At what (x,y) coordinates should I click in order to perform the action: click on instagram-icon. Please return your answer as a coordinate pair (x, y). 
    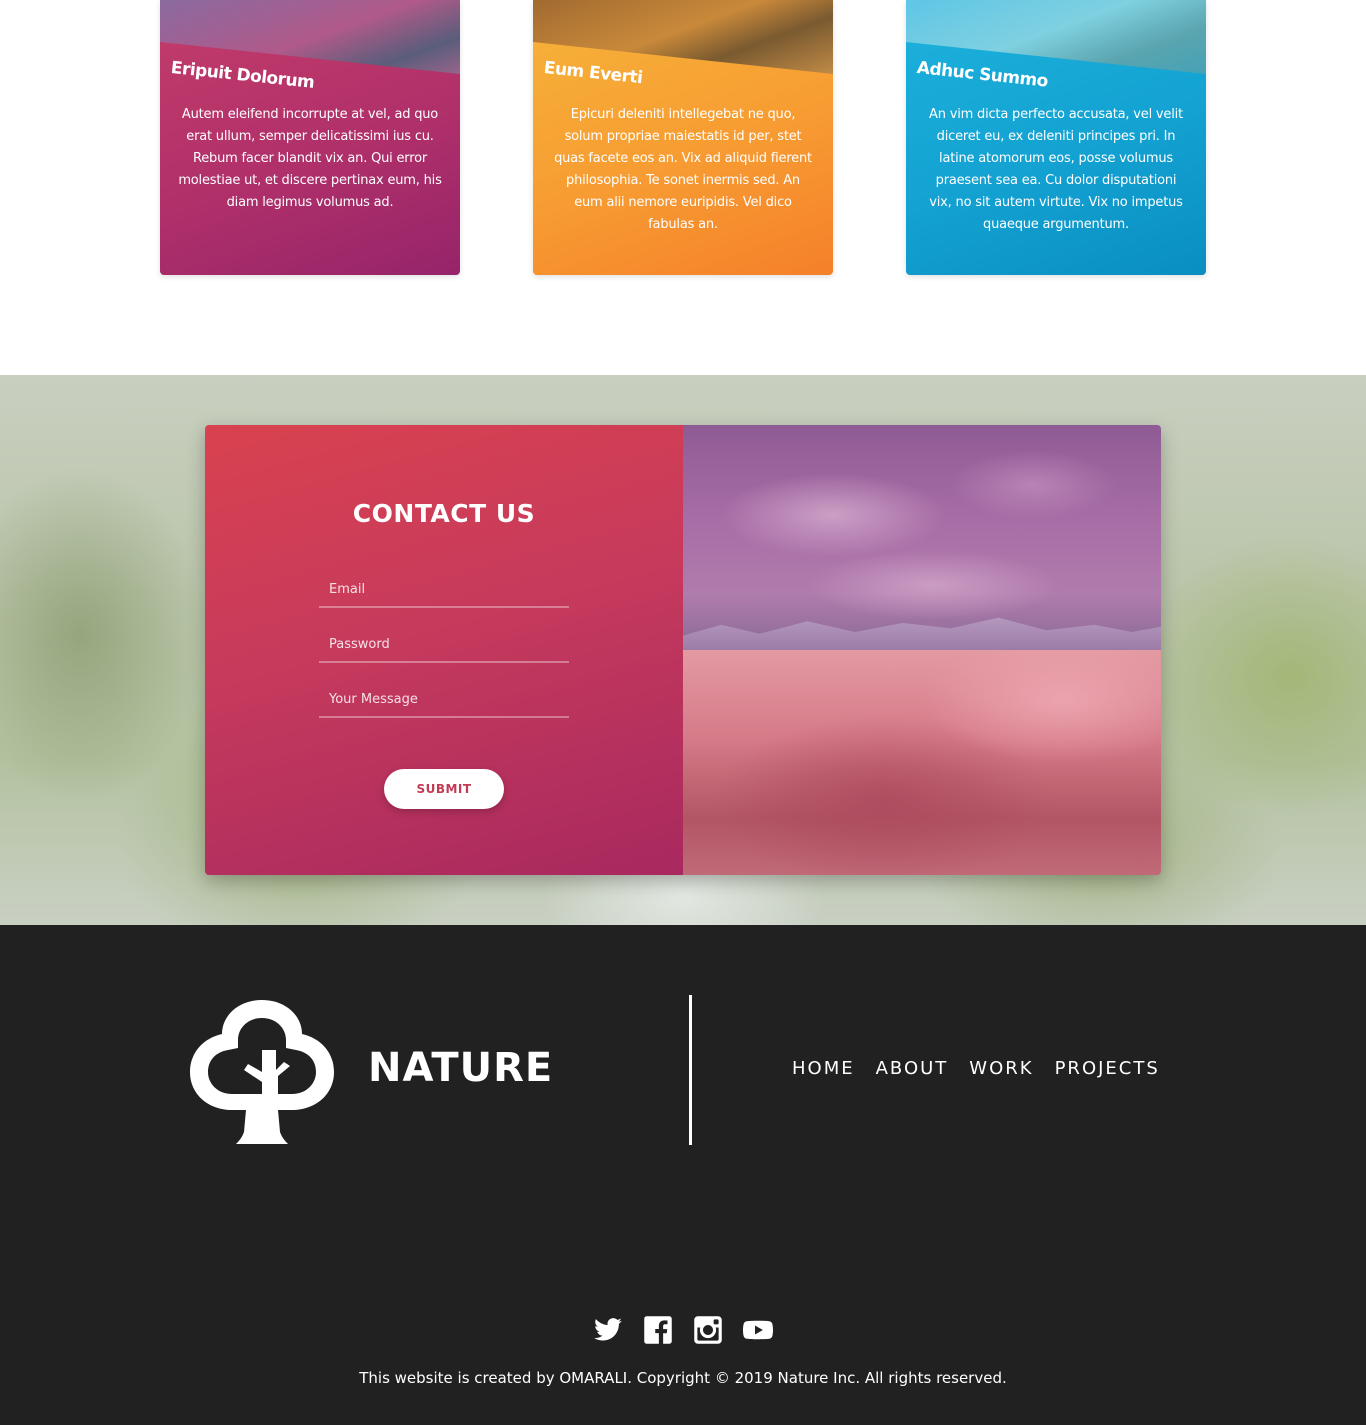
    Looking at the image, I should click on (708, 1330).